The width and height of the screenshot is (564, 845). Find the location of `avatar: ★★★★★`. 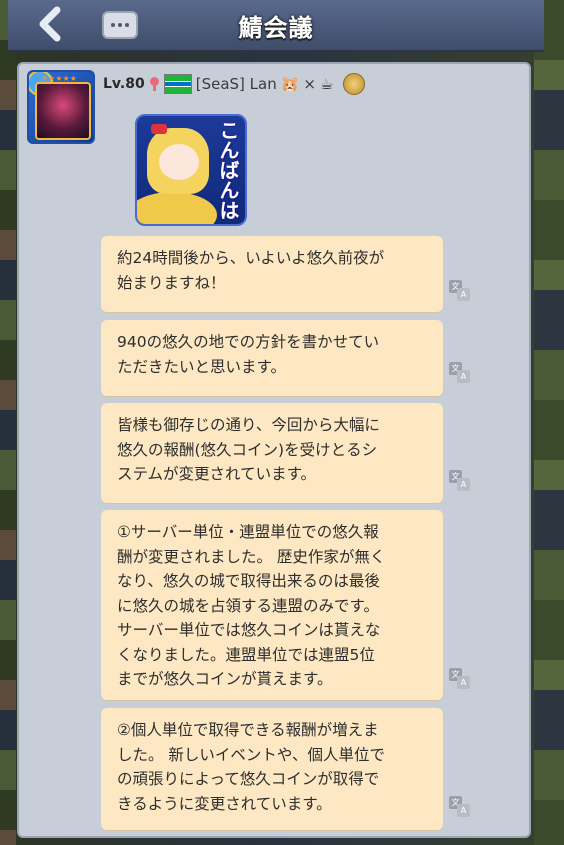

avatar: ★★★★★ is located at coordinates (61, 107).